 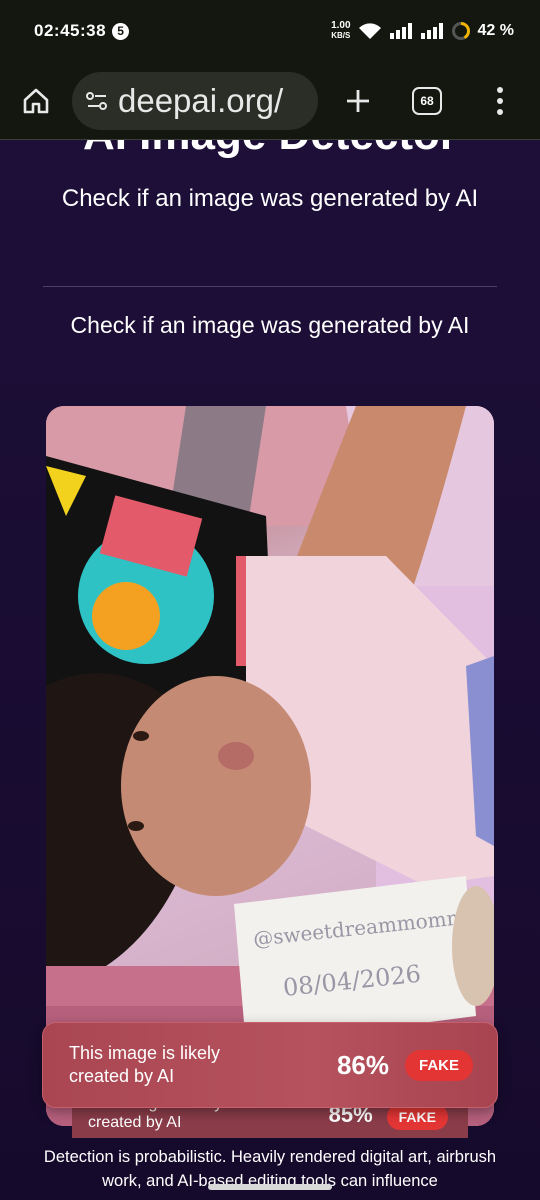 What do you see at coordinates (145, 1064) in the screenshot?
I see `result-text: This image is likely created by AI` at bounding box center [145, 1064].